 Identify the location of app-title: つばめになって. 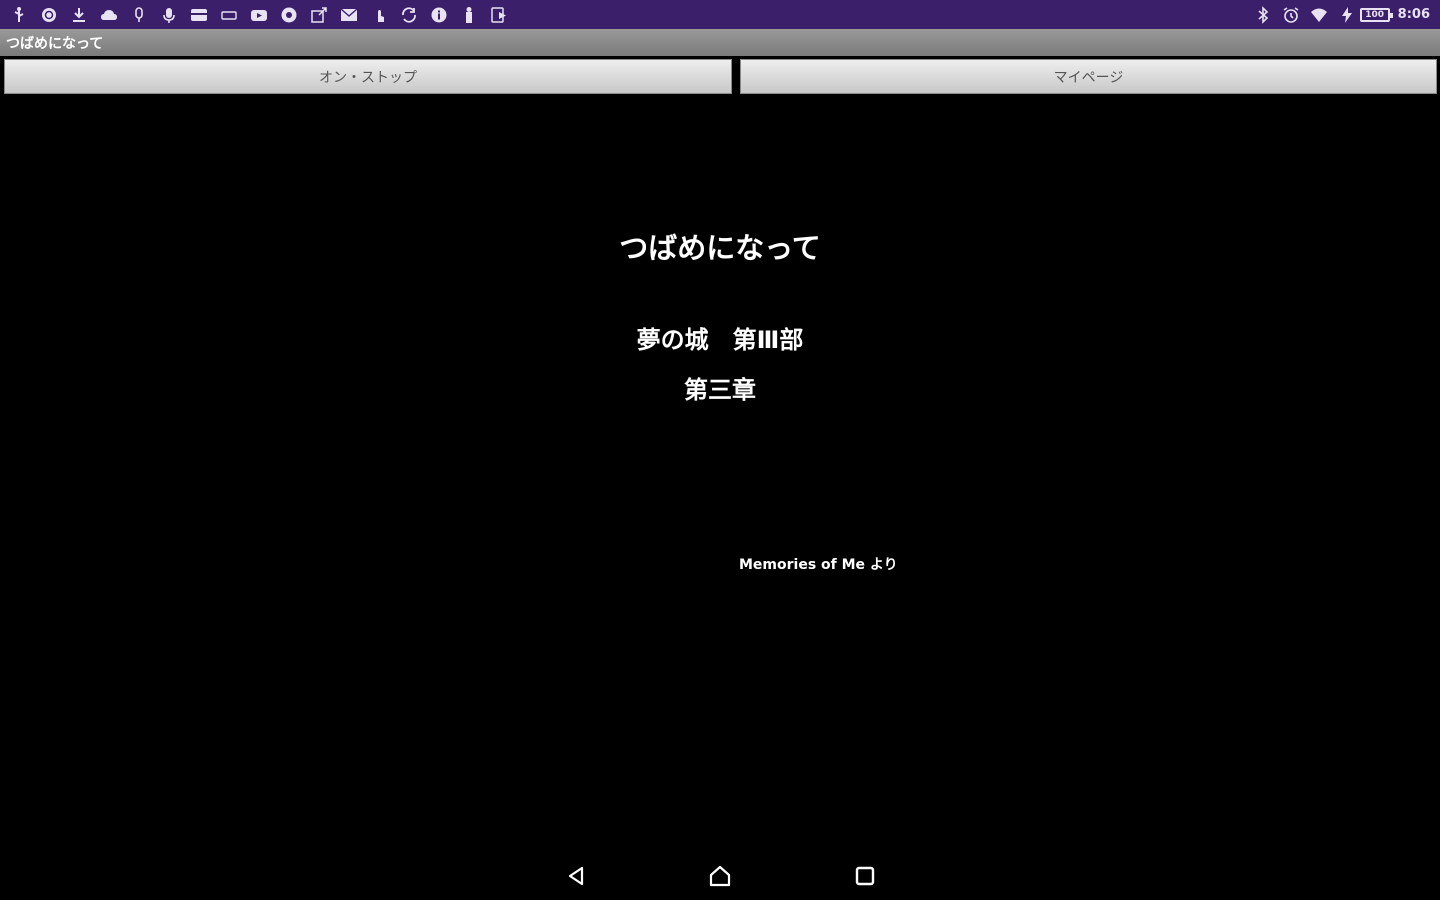
(55, 43).